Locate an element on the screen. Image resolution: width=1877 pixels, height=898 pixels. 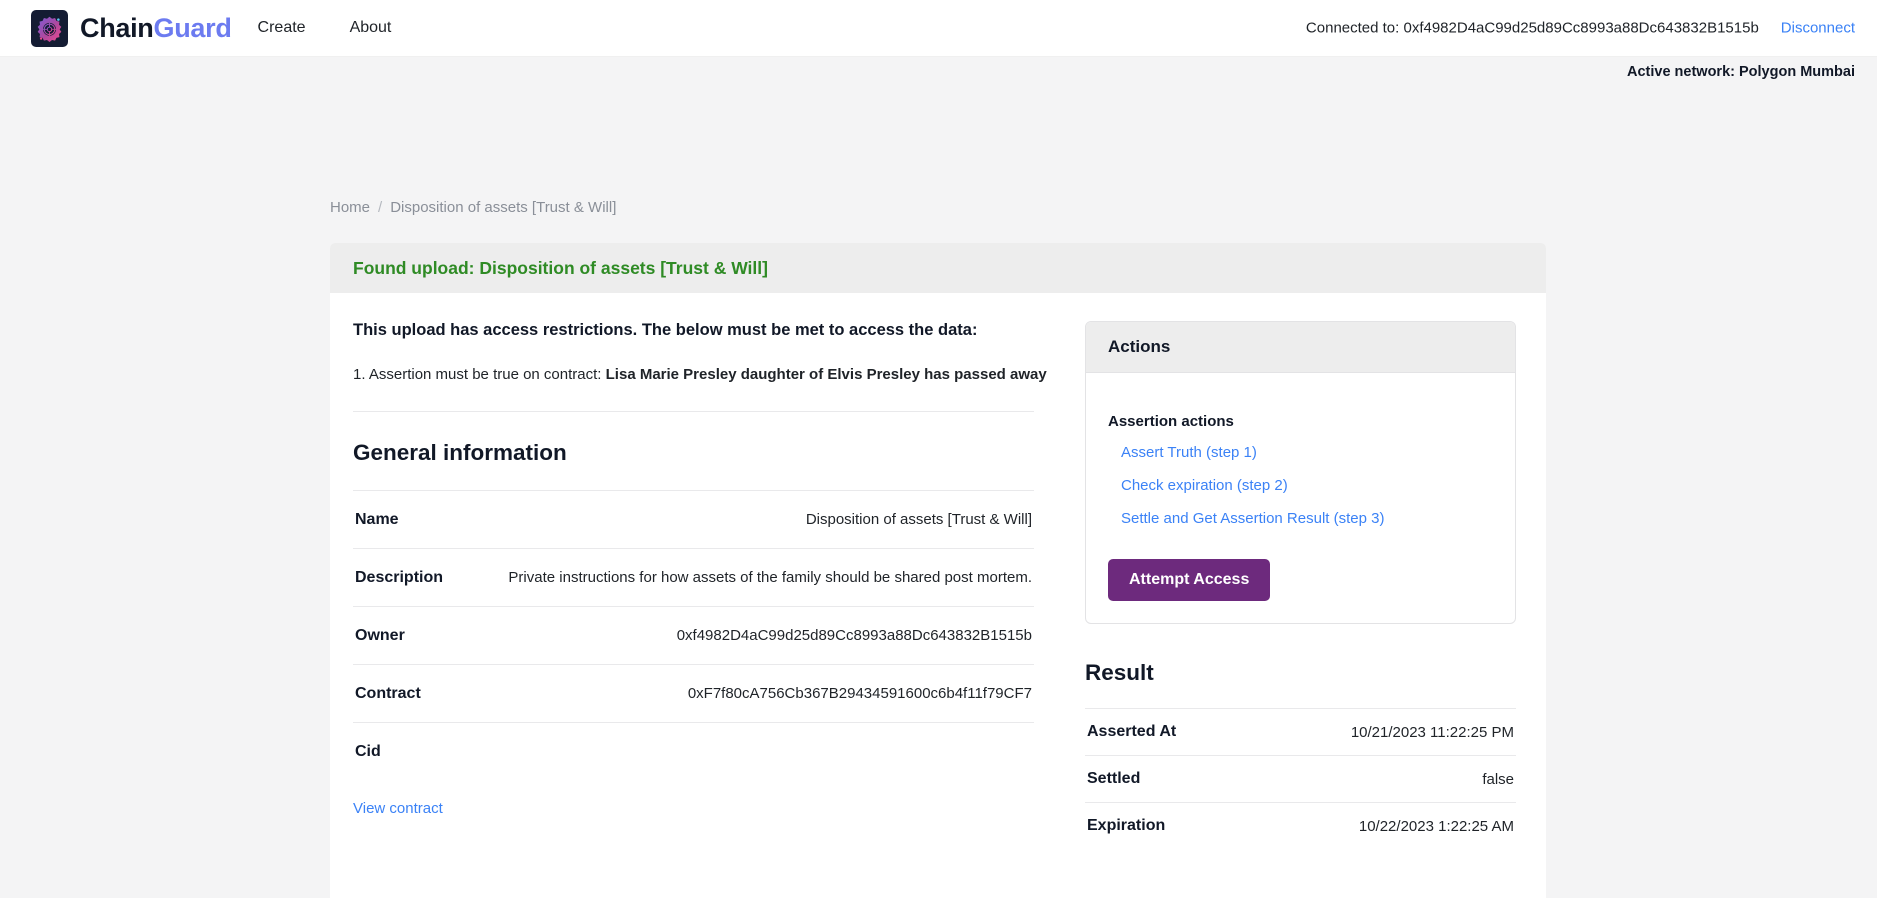
network-bar: Active network: Polygon Mumbai is located at coordinates (938, 74).